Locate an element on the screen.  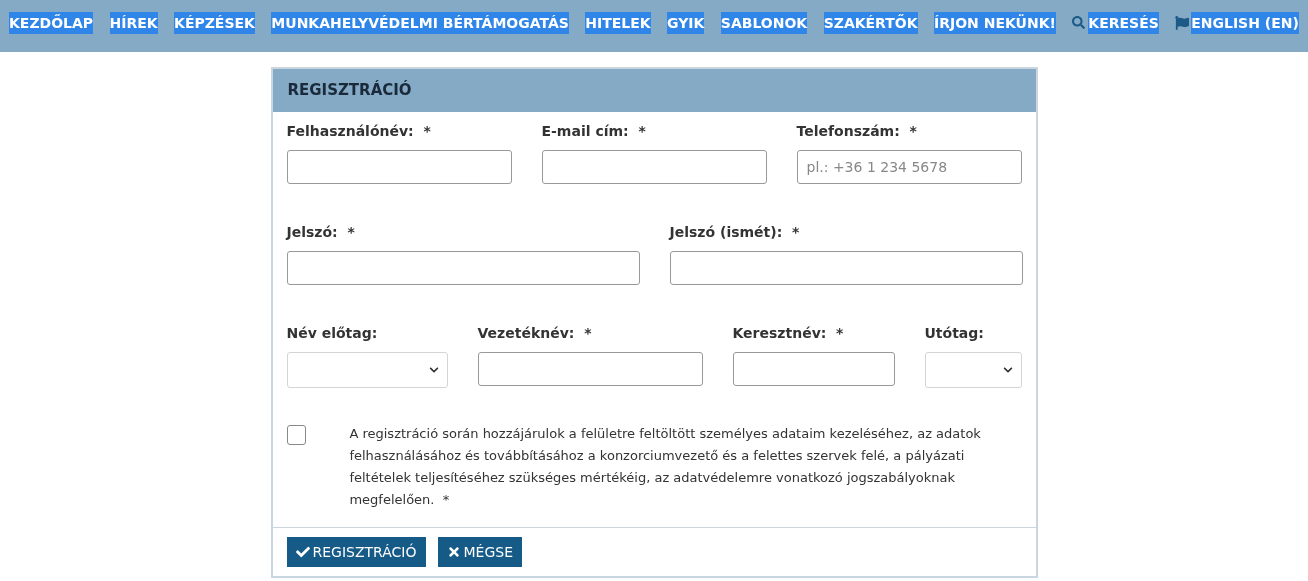
field-label: Felhasználónév: * is located at coordinates (359, 131).